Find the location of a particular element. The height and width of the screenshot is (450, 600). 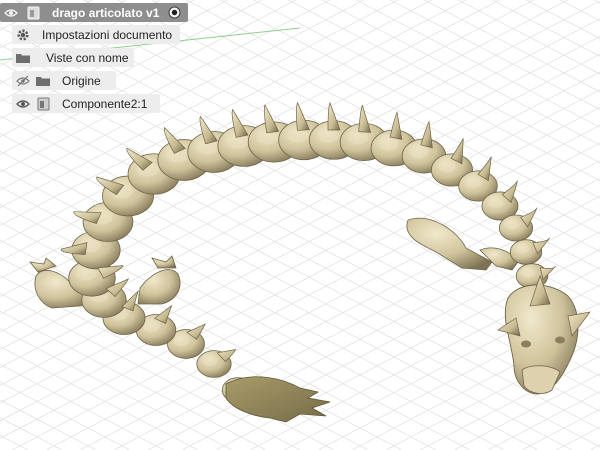

browser-item-label: Viste con nome is located at coordinates (87, 57).